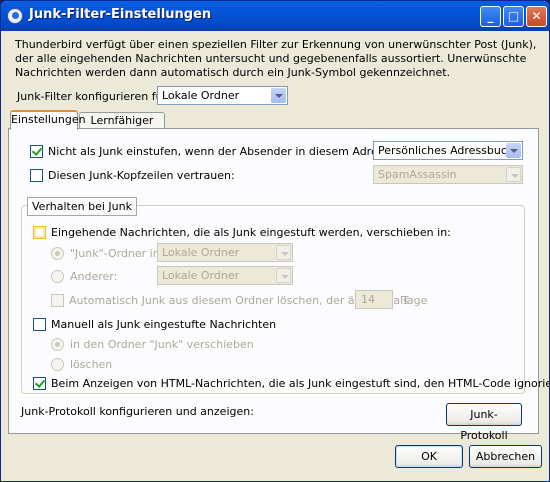  What do you see at coordinates (536, 16) in the screenshot?
I see `close-button: ✕` at bounding box center [536, 16].